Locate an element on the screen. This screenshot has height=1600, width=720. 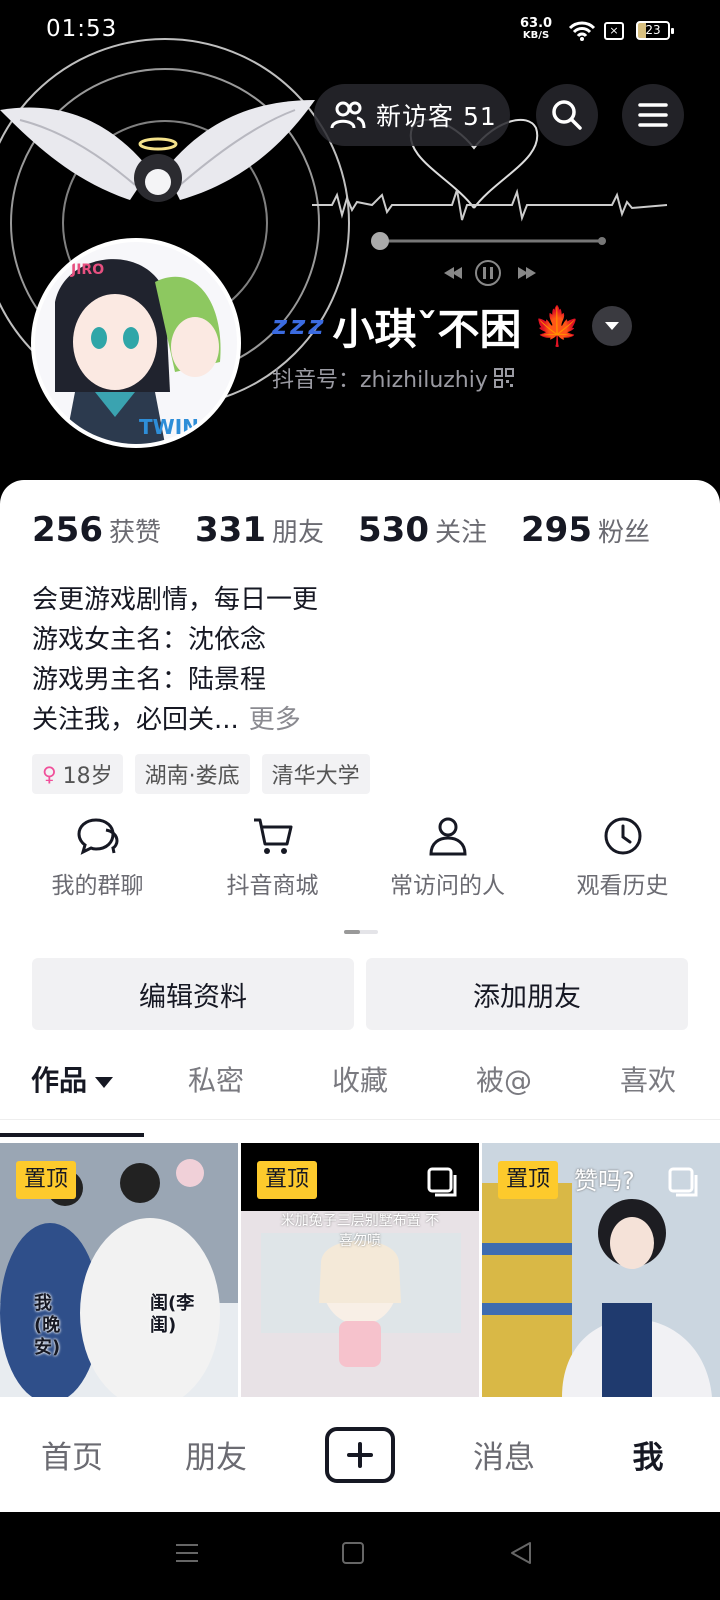
shortcut-group-chat: 我的群聊 is located at coordinates (97, 855).